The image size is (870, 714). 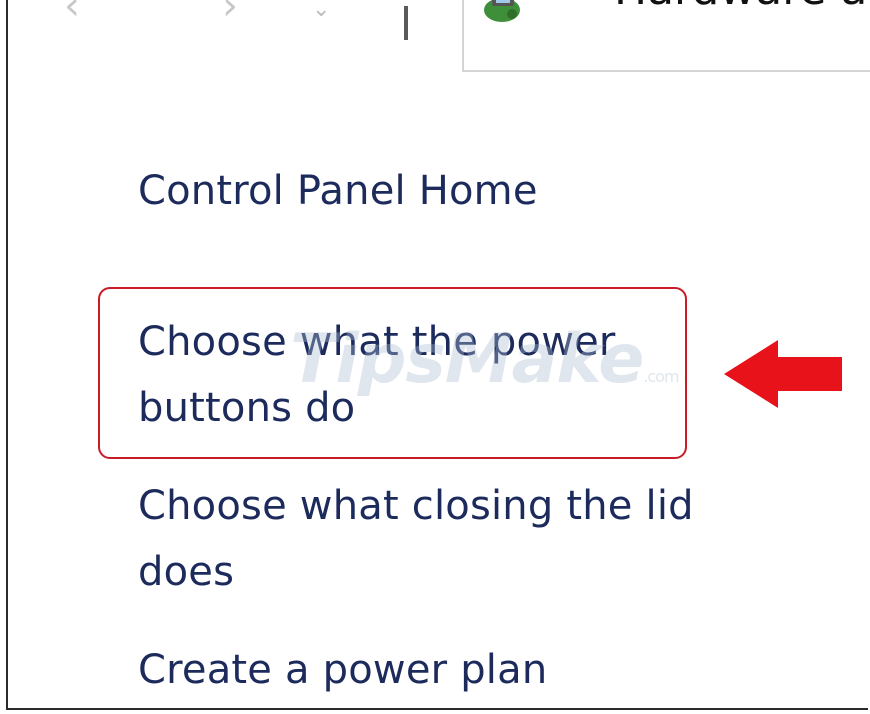 I want to click on navigation-bar: ‹ › ⌄ « Hardware a, so click(x=435, y=36).